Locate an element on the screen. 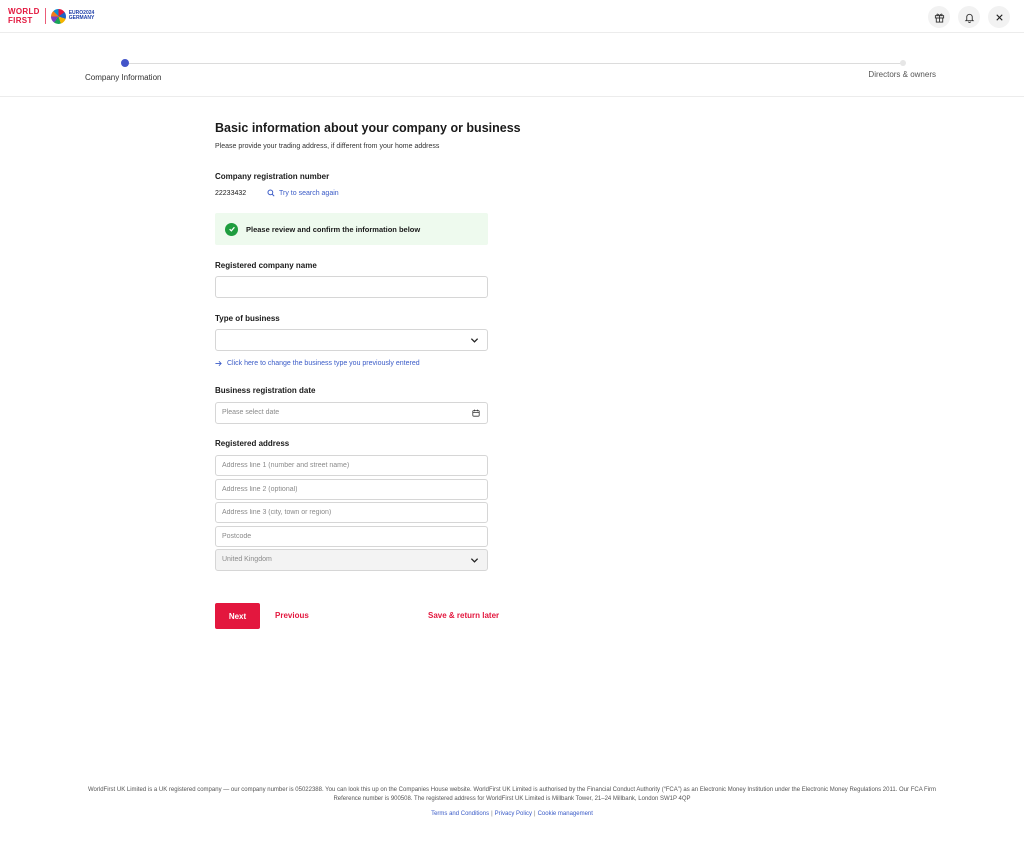 The width and height of the screenshot is (1024, 843). gift-icon is located at coordinates (939, 18).